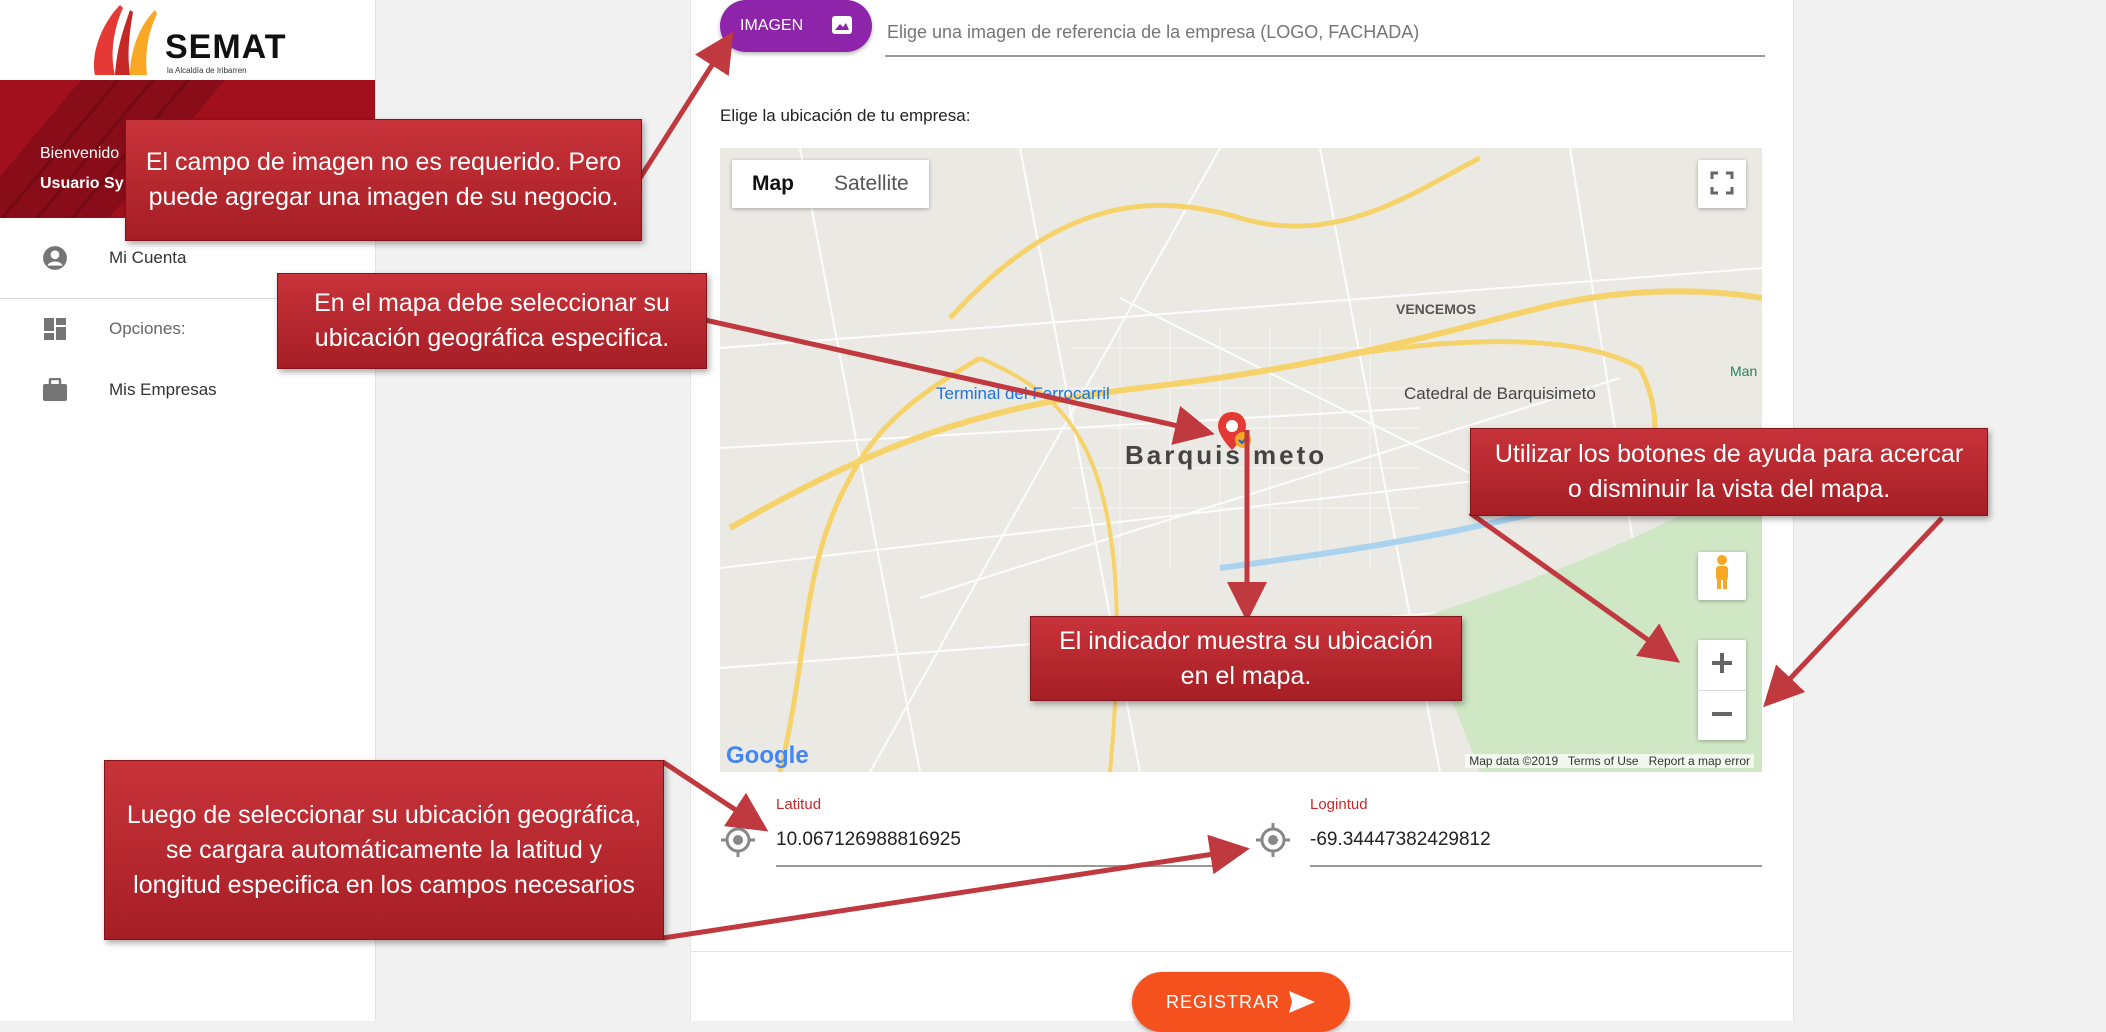 This screenshot has width=2106, height=1032. I want to click on map-type-map: Map, so click(773, 184).